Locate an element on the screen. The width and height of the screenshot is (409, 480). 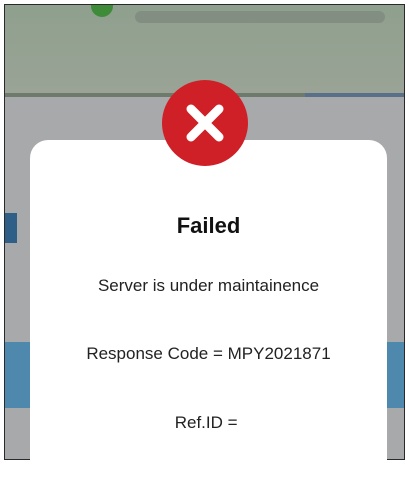
response-code-row: Response Code = MPY2021871 is located at coordinates (208, 354).